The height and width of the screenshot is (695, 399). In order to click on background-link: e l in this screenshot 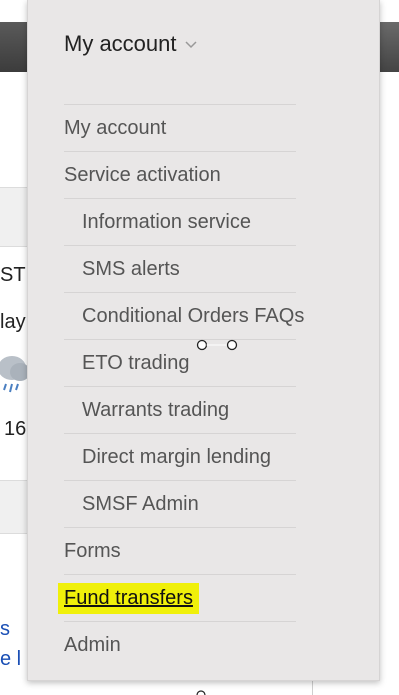, I will do `click(10, 659)`.